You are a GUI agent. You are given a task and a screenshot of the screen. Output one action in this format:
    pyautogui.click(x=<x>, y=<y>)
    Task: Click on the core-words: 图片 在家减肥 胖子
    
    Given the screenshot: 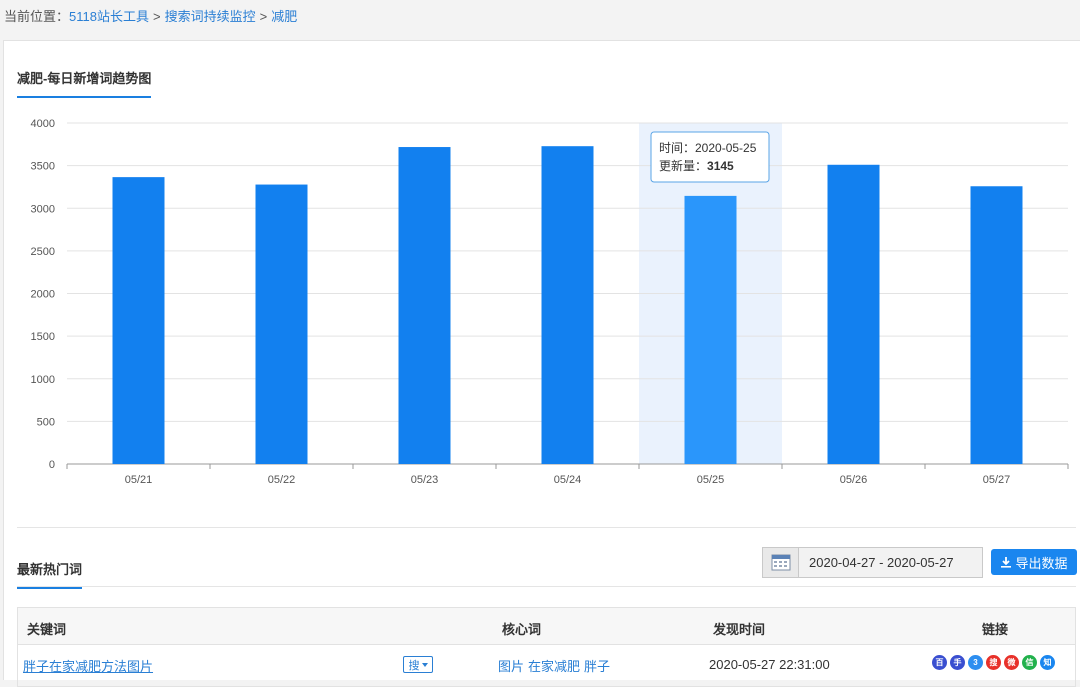 What is the action you would take?
    pyautogui.click(x=556, y=665)
    